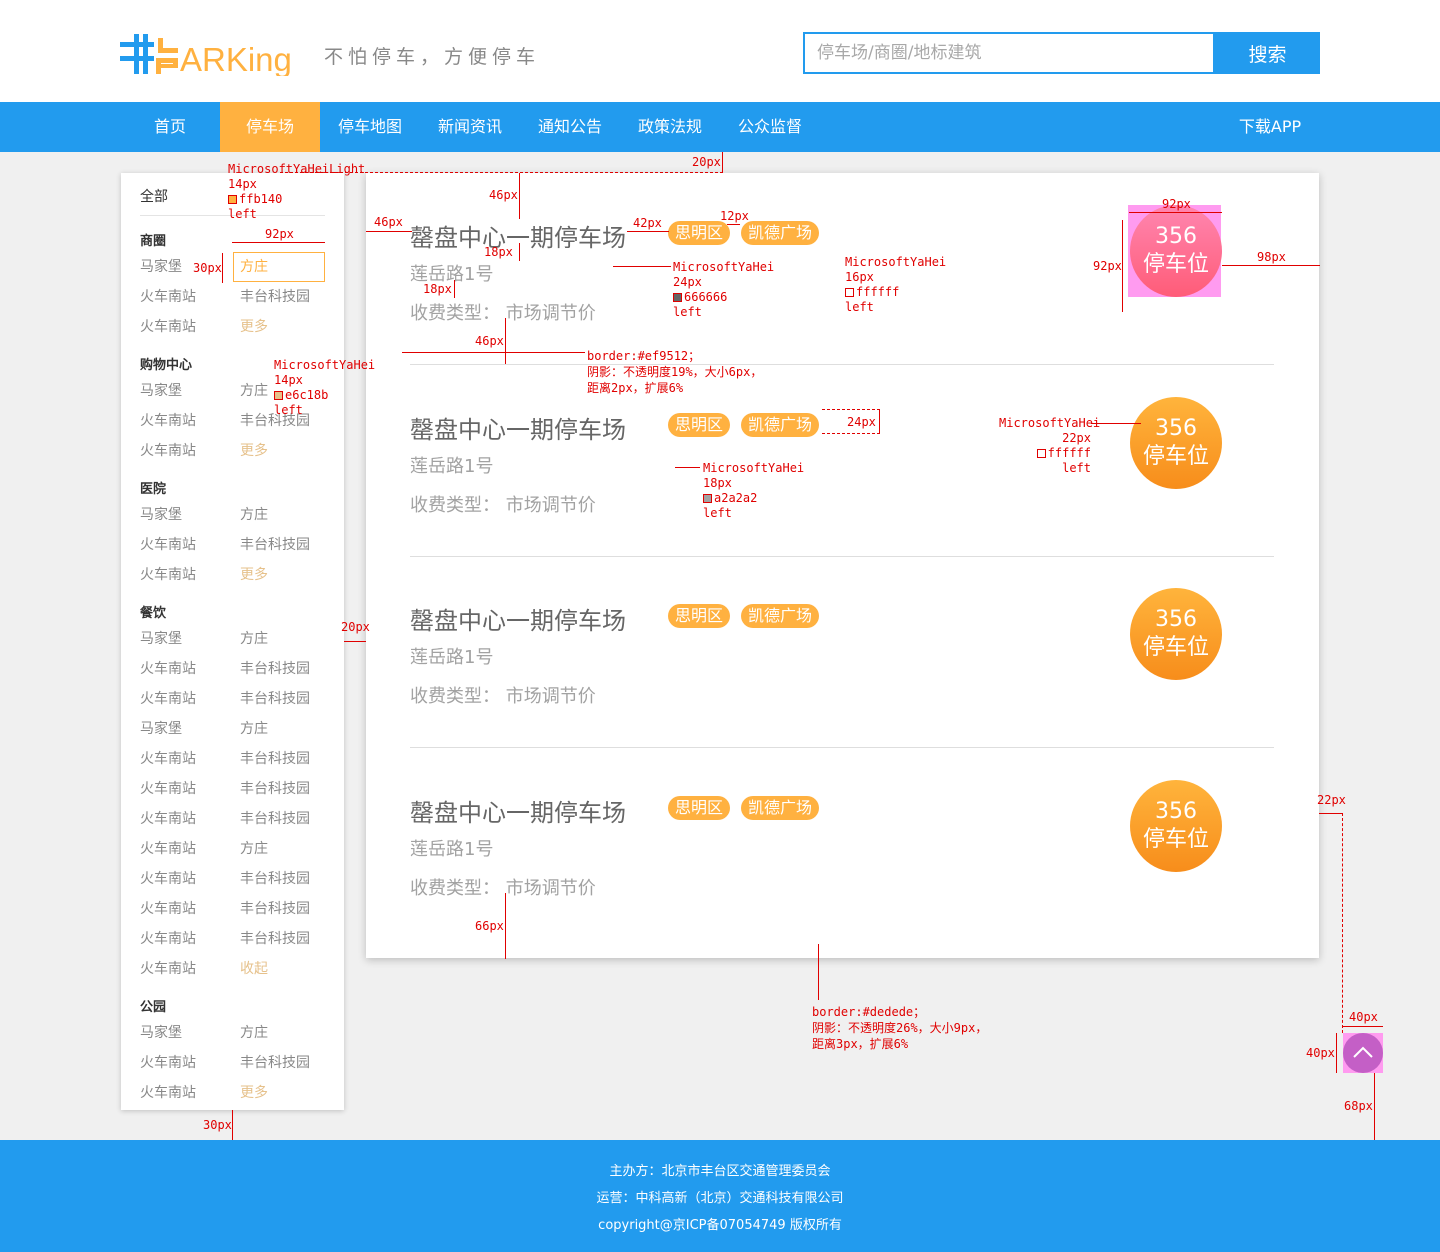 The image size is (1440, 1252). What do you see at coordinates (217, 1125) in the screenshot?
I see `dim-label: 30px` at bounding box center [217, 1125].